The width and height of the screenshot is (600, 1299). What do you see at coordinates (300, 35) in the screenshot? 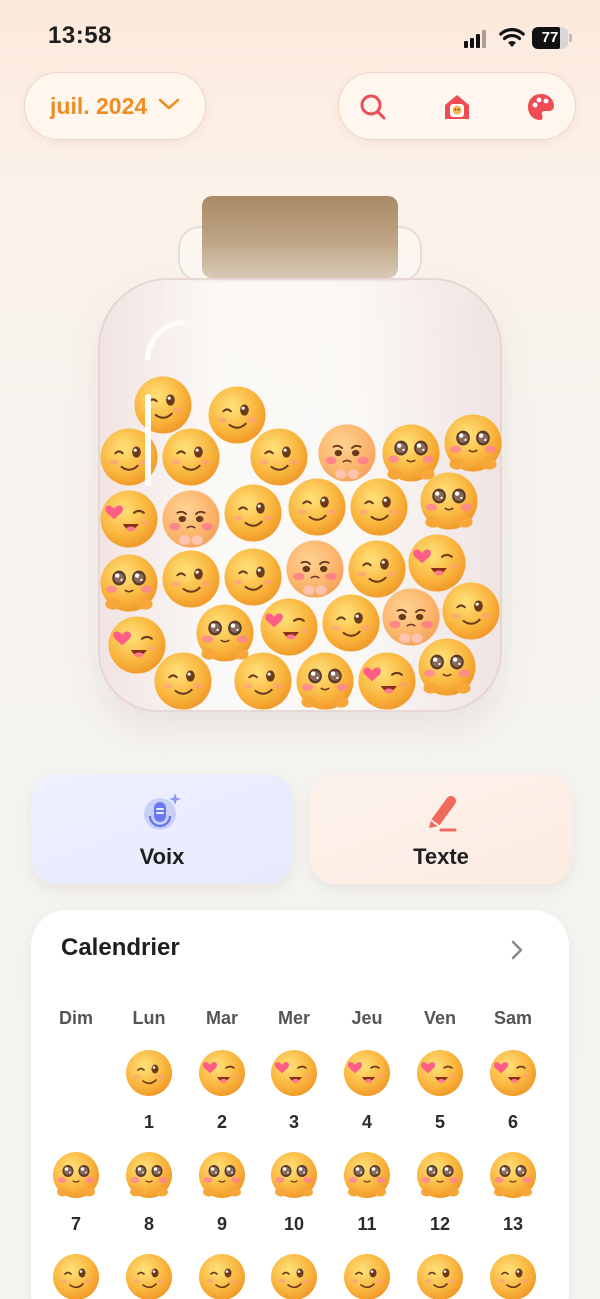
I see `status-bar: 13:58 77` at bounding box center [300, 35].